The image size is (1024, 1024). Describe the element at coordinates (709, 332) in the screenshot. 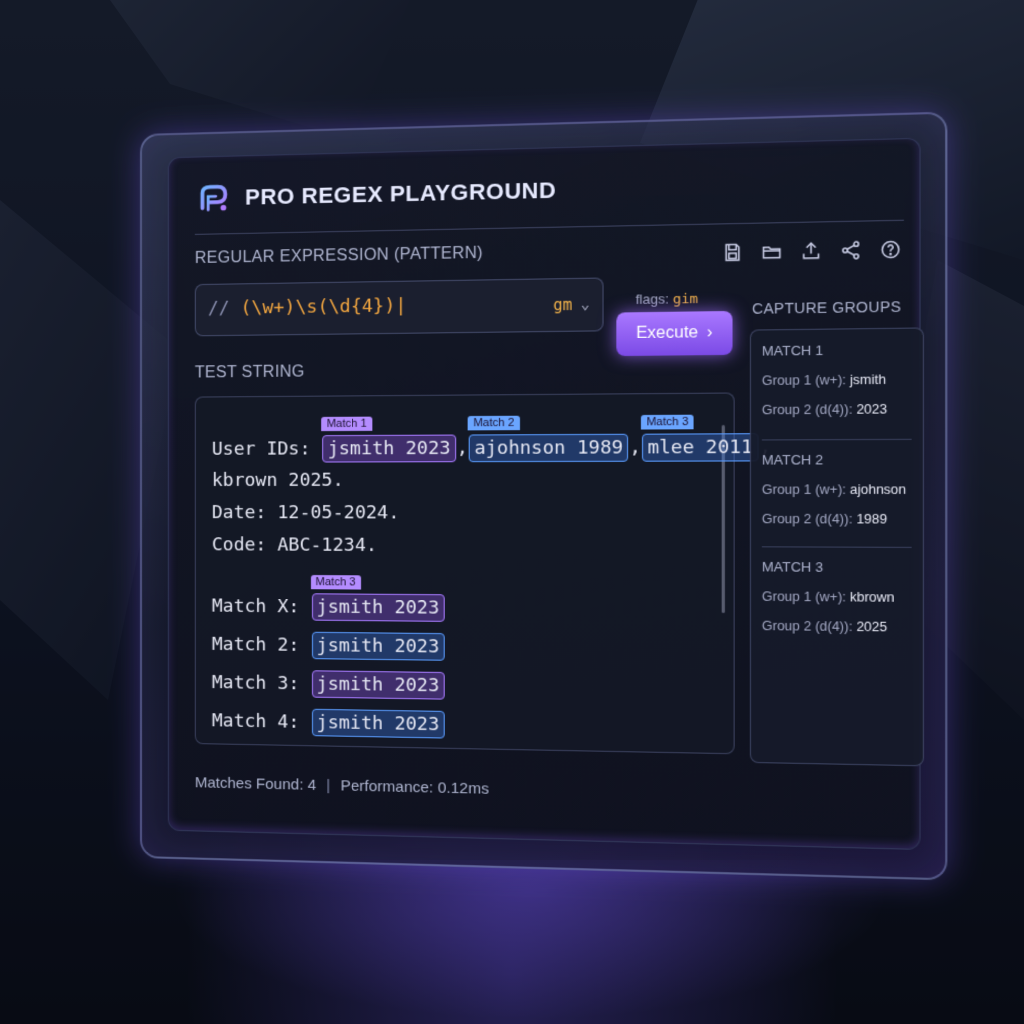

I see `chevron-right-icon: ›` at that location.